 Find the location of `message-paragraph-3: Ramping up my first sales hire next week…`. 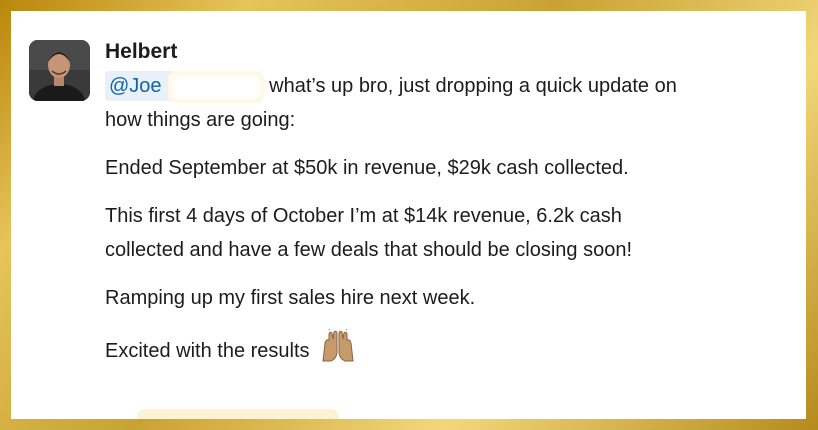

message-paragraph-3: Ramping up my first sales hire next week… is located at coordinates (290, 298).